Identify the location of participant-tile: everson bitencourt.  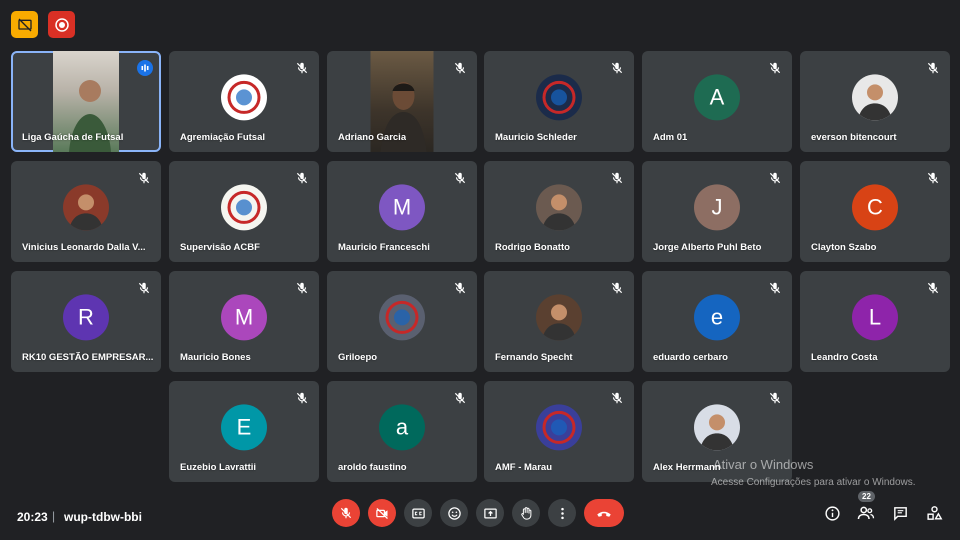
(875, 101).